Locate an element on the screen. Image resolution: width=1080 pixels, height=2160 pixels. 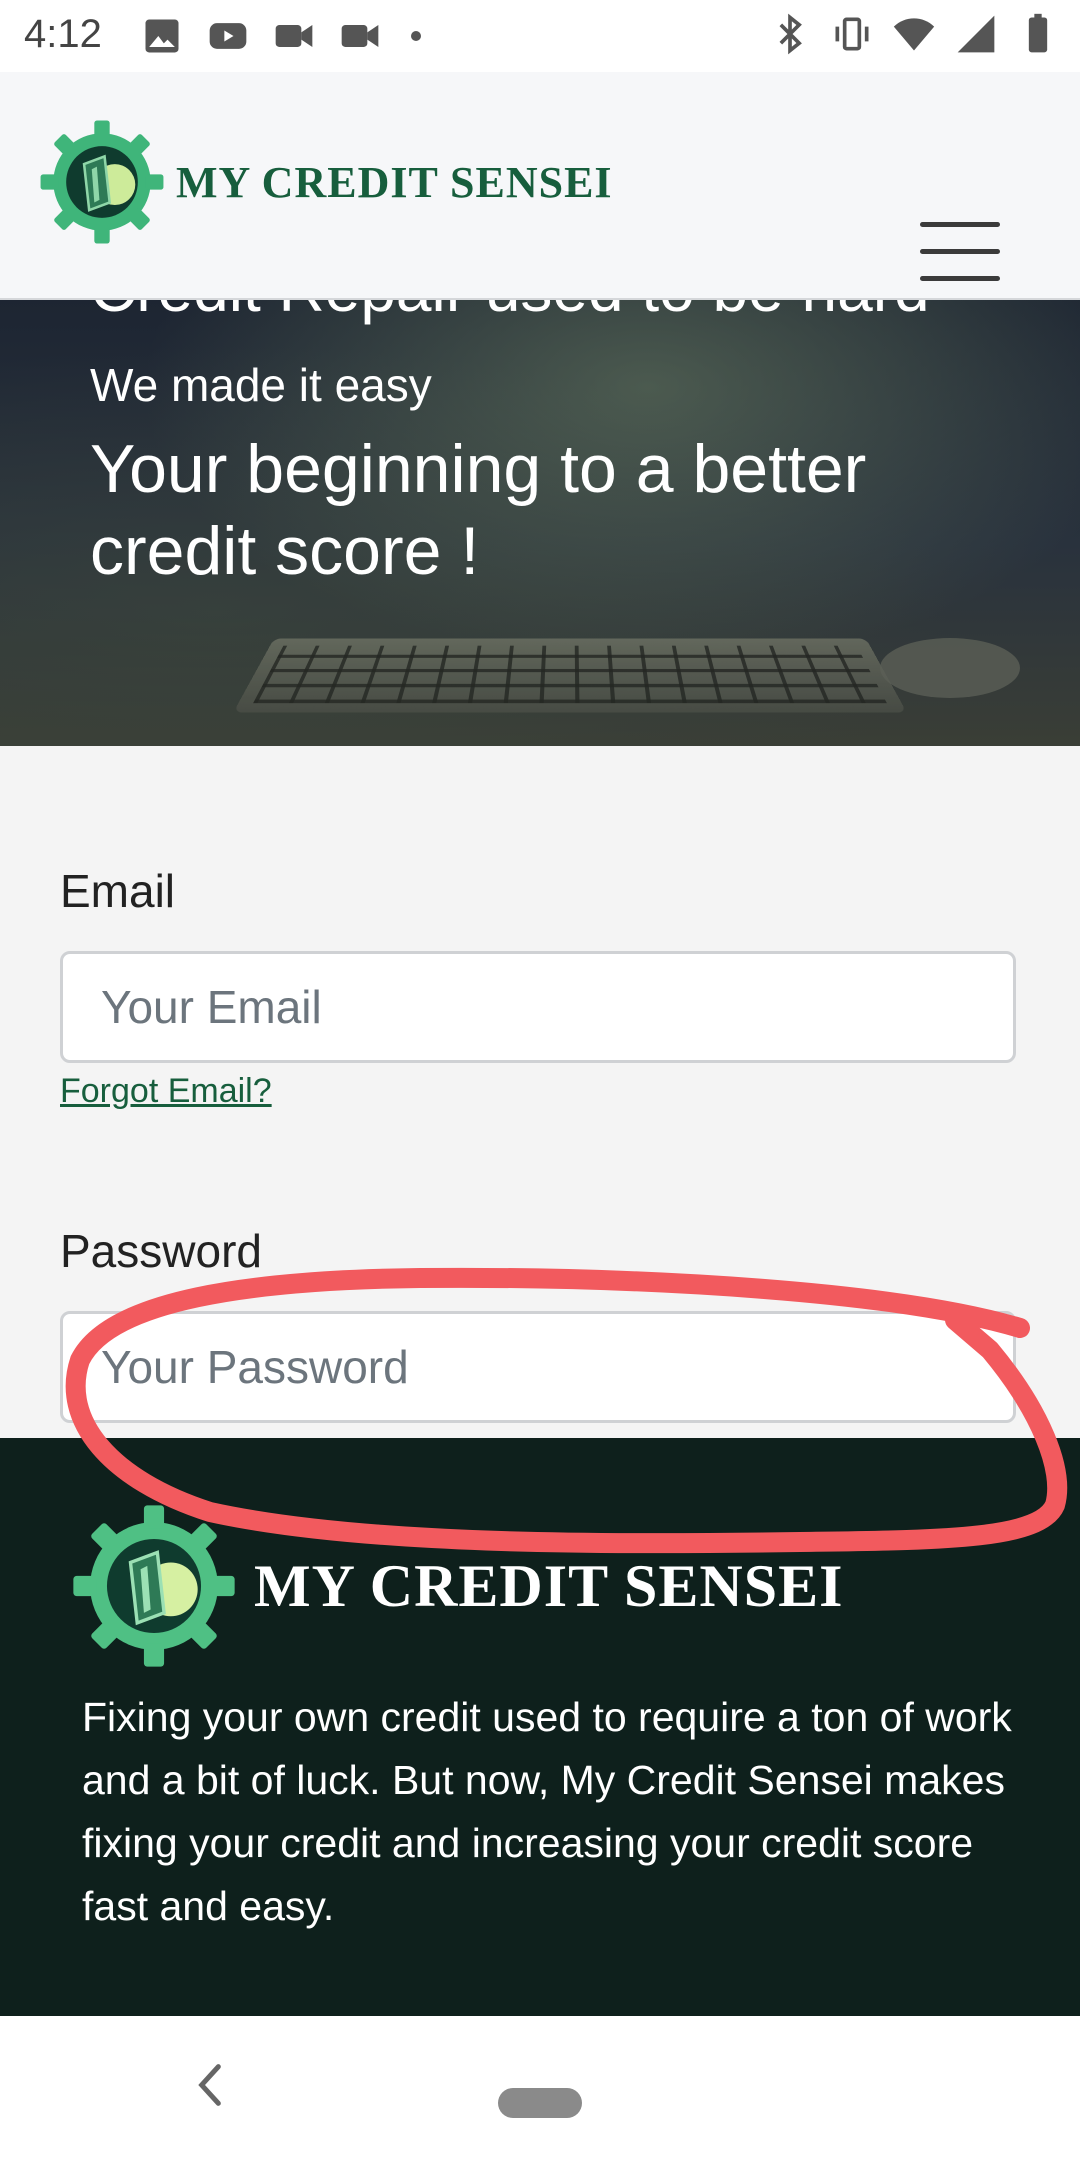
hamburger-menu-button is located at coordinates (960, 252).